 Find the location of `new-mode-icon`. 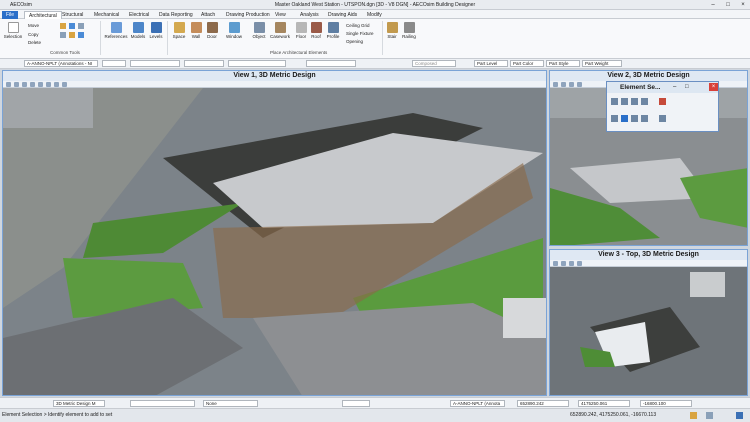

new-mode-icon is located at coordinates (614, 118).